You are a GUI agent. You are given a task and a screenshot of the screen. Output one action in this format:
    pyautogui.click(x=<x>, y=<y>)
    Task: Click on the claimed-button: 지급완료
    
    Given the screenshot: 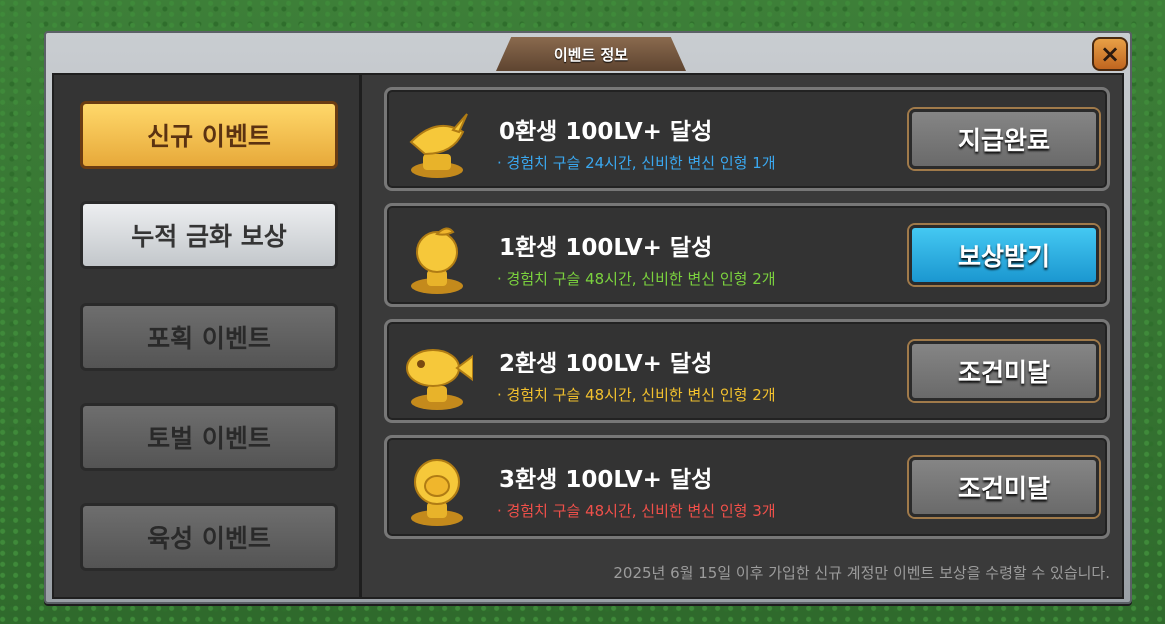 What is the action you would take?
    pyautogui.click(x=1004, y=139)
    